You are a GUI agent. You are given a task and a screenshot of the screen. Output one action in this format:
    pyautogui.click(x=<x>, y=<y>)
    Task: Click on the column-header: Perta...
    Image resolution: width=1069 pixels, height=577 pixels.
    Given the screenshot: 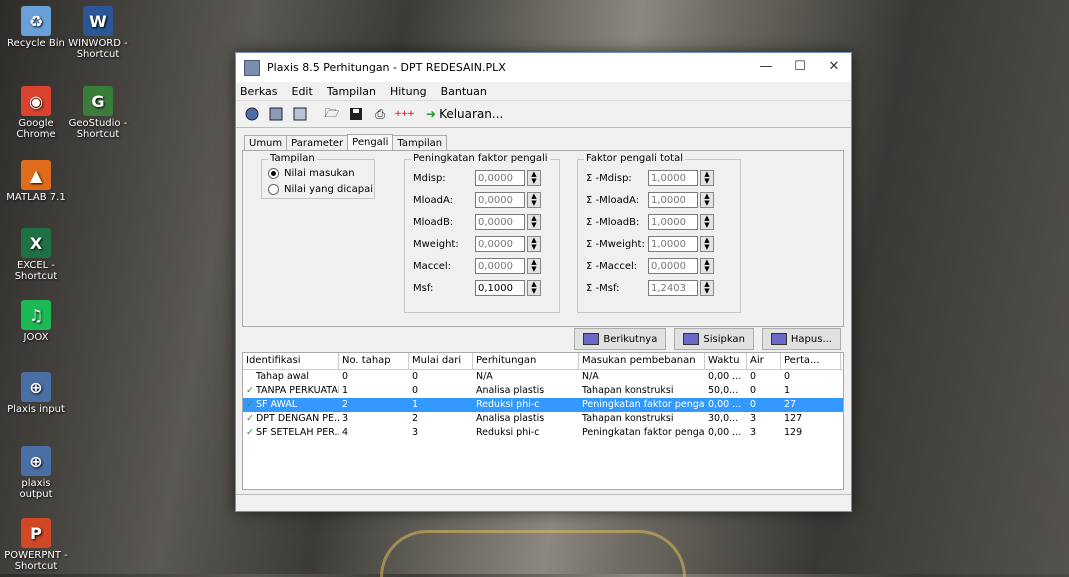 What is the action you would take?
    pyautogui.click(x=811, y=361)
    